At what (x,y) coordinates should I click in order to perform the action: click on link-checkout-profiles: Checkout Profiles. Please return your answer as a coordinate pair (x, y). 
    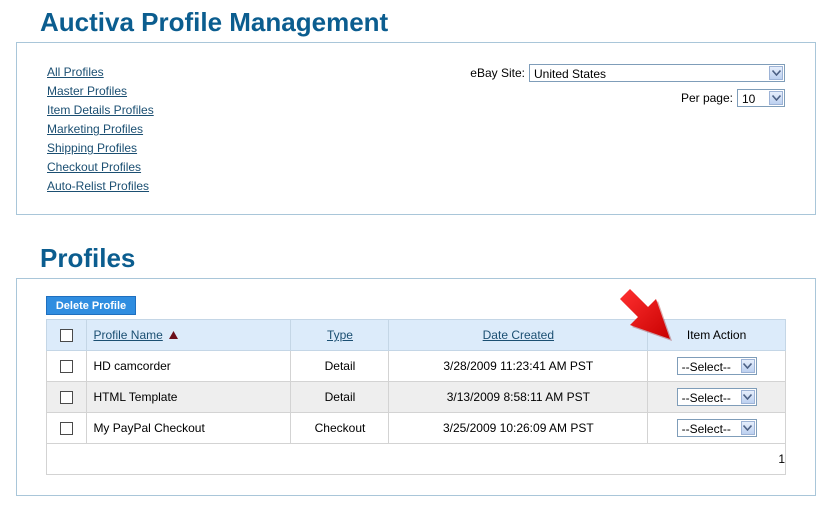
    Looking at the image, I should click on (94, 167).